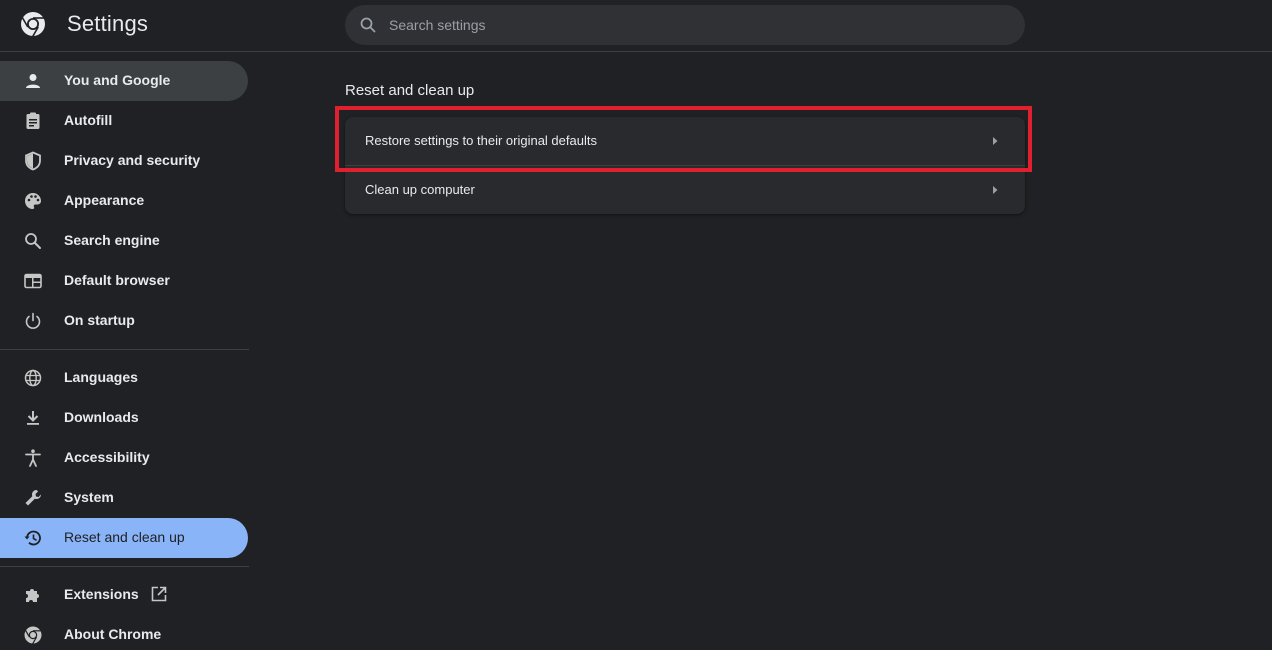 The height and width of the screenshot is (650, 1272). Describe the element at coordinates (124, 121) in the screenshot. I see `sidebar-item-autofill: Autofill` at that location.